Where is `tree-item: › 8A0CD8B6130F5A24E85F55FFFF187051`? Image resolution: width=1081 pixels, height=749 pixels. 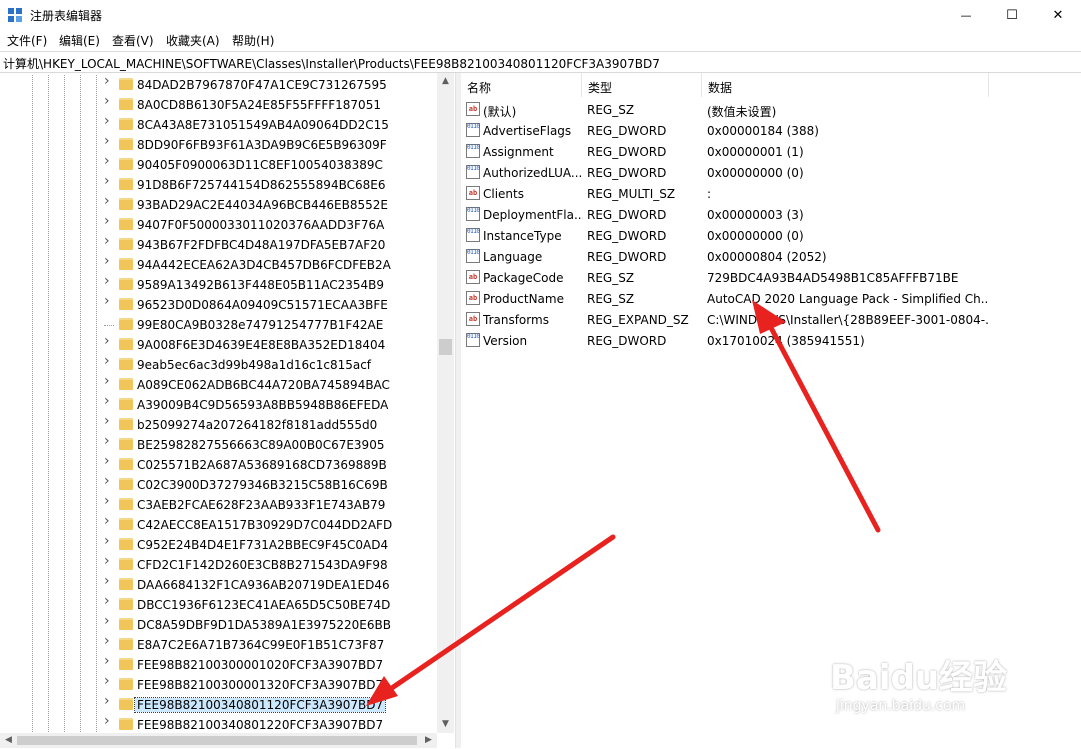
tree-item: › 8A0CD8B6130F5A24E85F55FFFF187051 is located at coordinates (218, 104).